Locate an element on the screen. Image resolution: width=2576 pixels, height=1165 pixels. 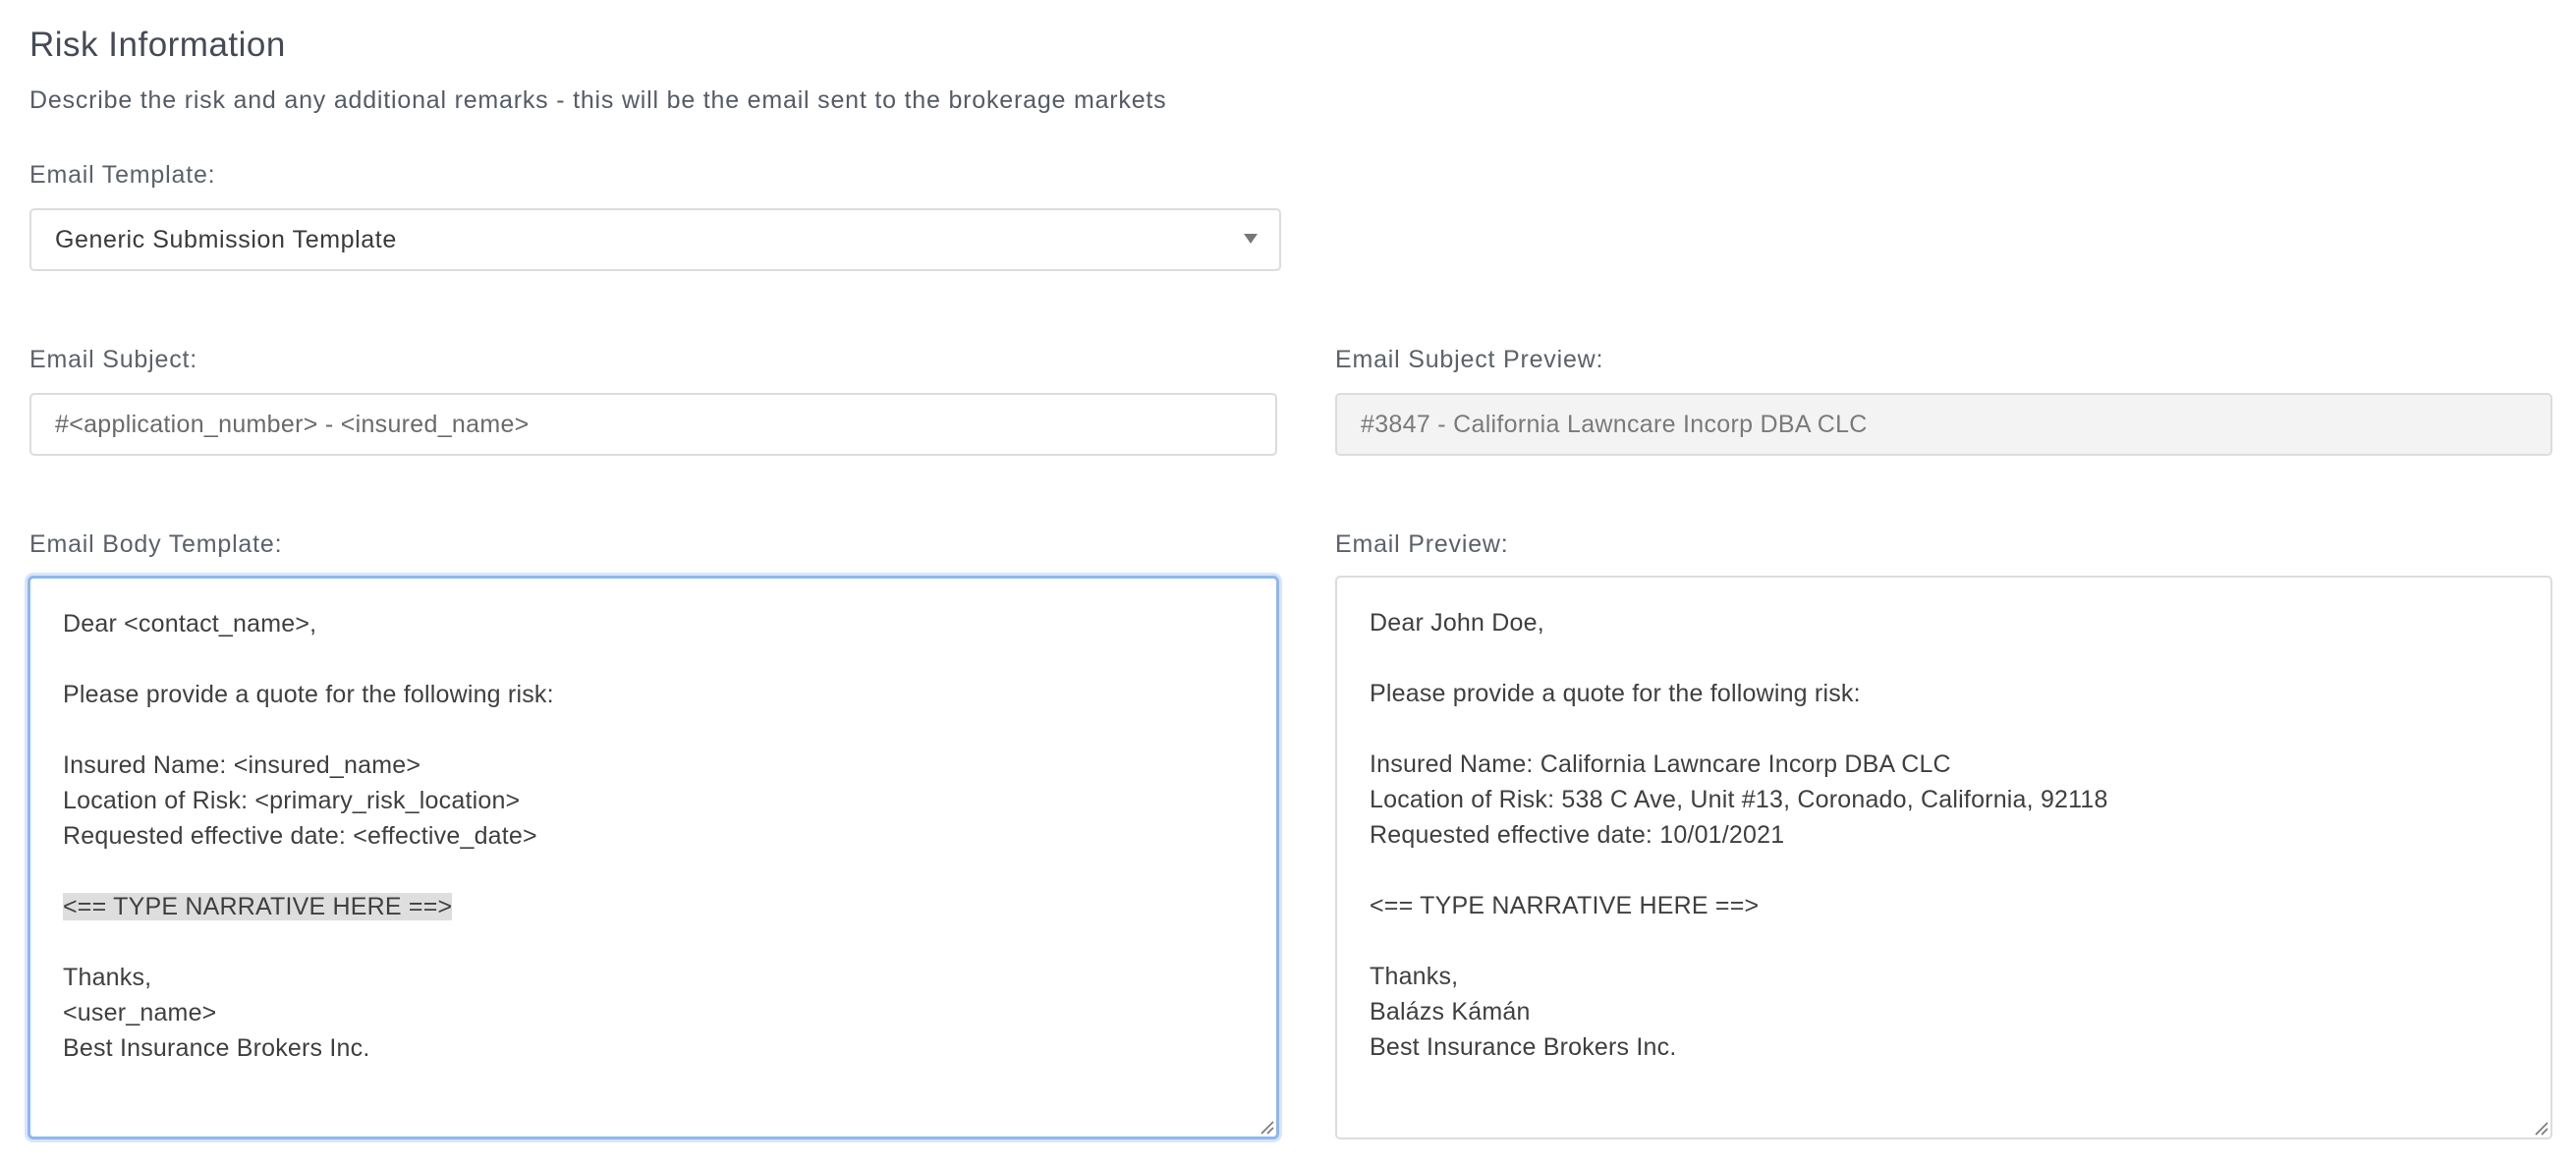
email-subject-value: #<application_number> - <insured_name> is located at coordinates (292, 424).